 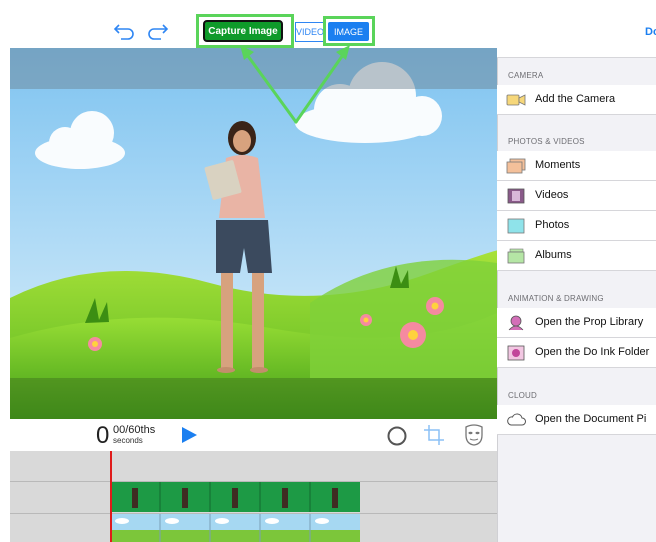 I want to click on film-icon, so click(x=516, y=196).